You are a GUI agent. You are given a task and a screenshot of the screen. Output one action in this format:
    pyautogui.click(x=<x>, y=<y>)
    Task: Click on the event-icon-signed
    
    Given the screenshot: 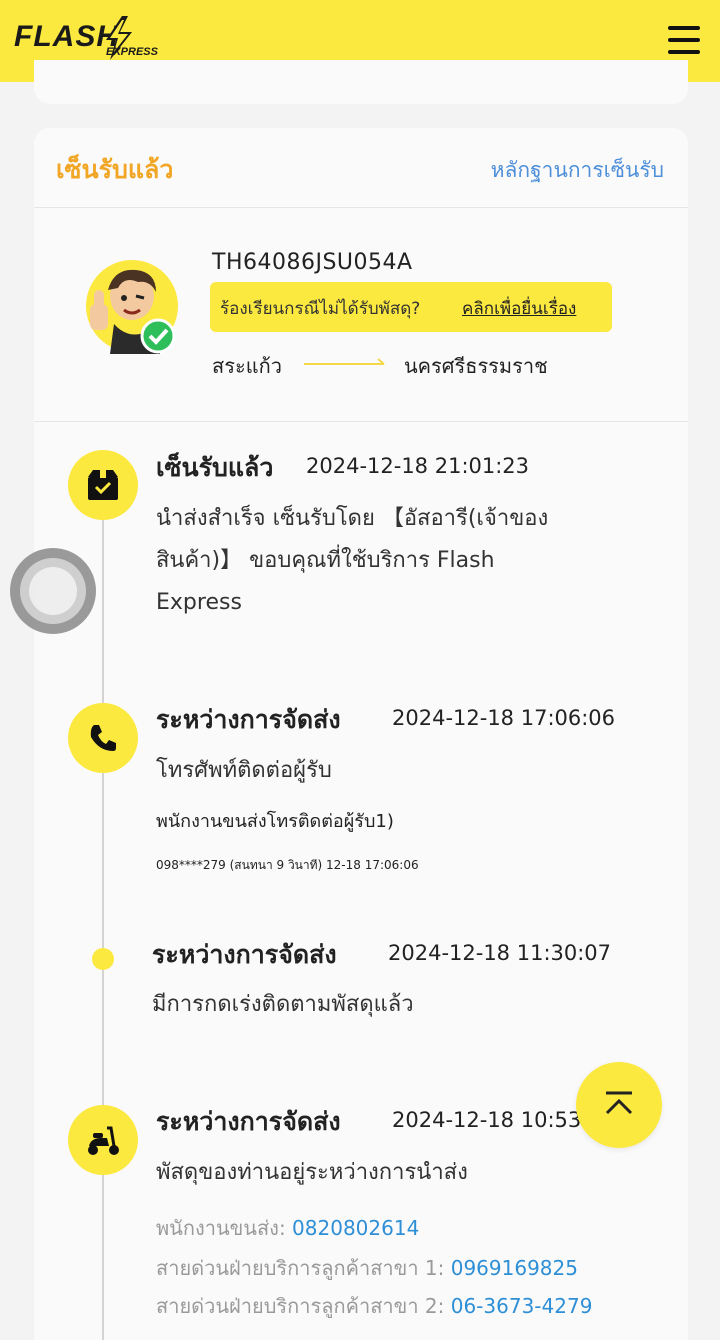 What is the action you would take?
    pyautogui.click(x=103, y=485)
    